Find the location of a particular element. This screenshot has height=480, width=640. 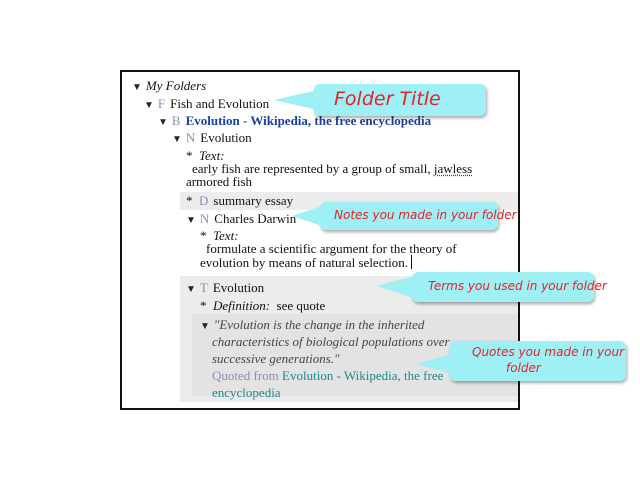

tree-root: ▼ My Folders is located at coordinates (169, 87).